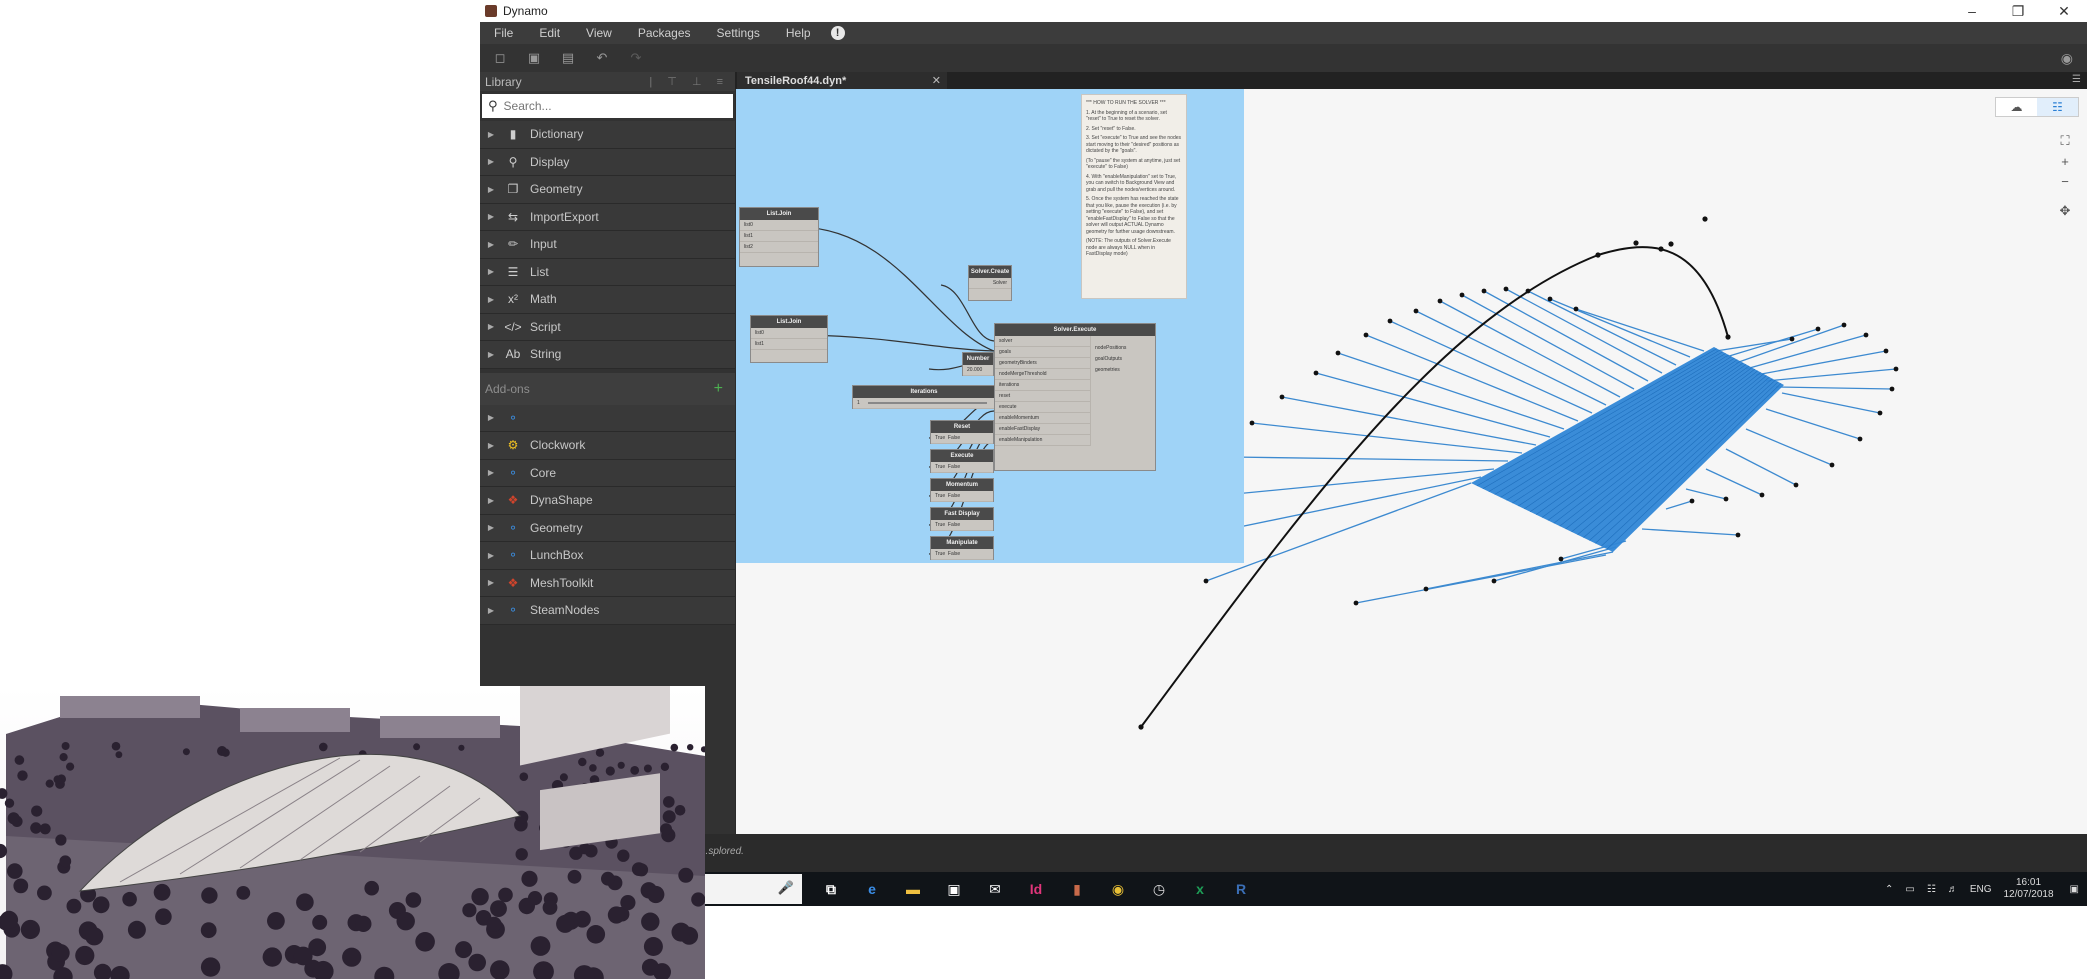 The height and width of the screenshot is (979, 2087). What do you see at coordinates (1042, 352) in the screenshot?
I see `input-port: goals` at bounding box center [1042, 352].